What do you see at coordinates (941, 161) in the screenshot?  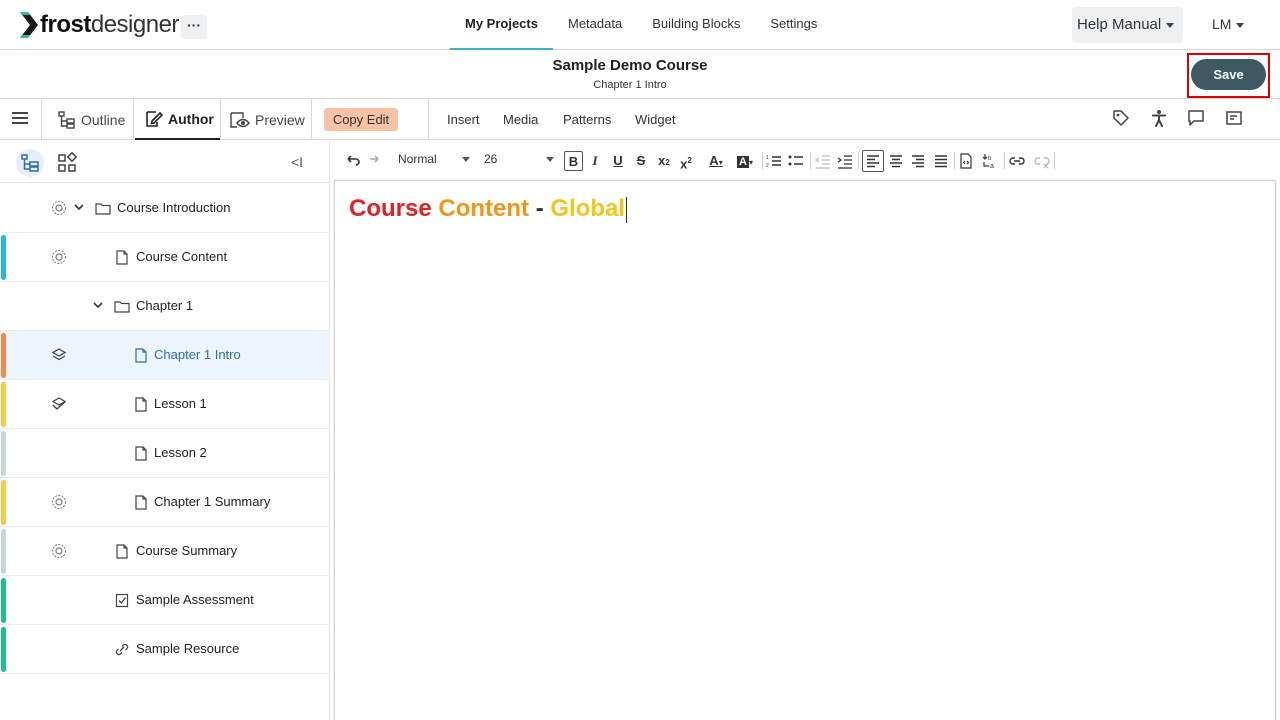 I see `align-justify-icon` at bounding box center [941, 161].